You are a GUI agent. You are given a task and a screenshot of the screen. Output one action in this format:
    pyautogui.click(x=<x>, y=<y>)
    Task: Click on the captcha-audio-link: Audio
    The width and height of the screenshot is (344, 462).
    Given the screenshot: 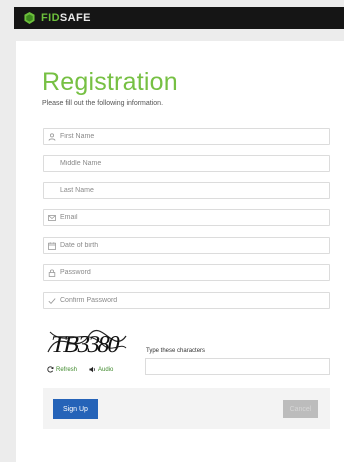 What is the action you would take?
    pyautogui.click(x=101, y=369)
    